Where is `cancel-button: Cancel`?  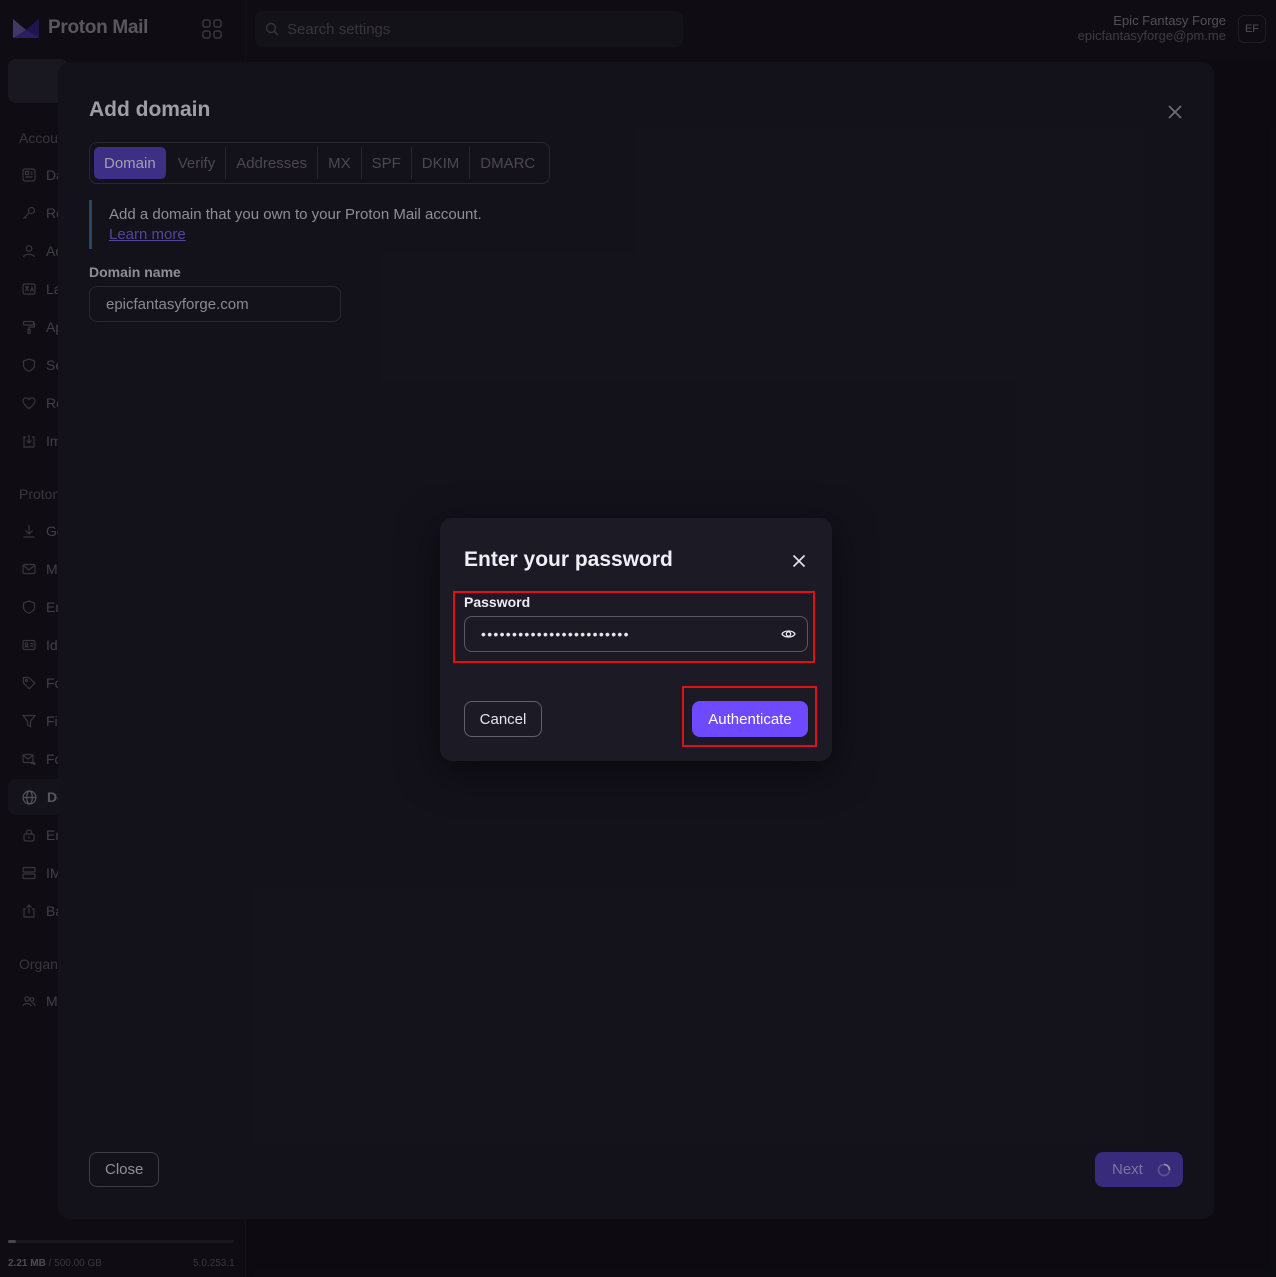
cancel-button: Cancel is located at coordinates (503, 719).